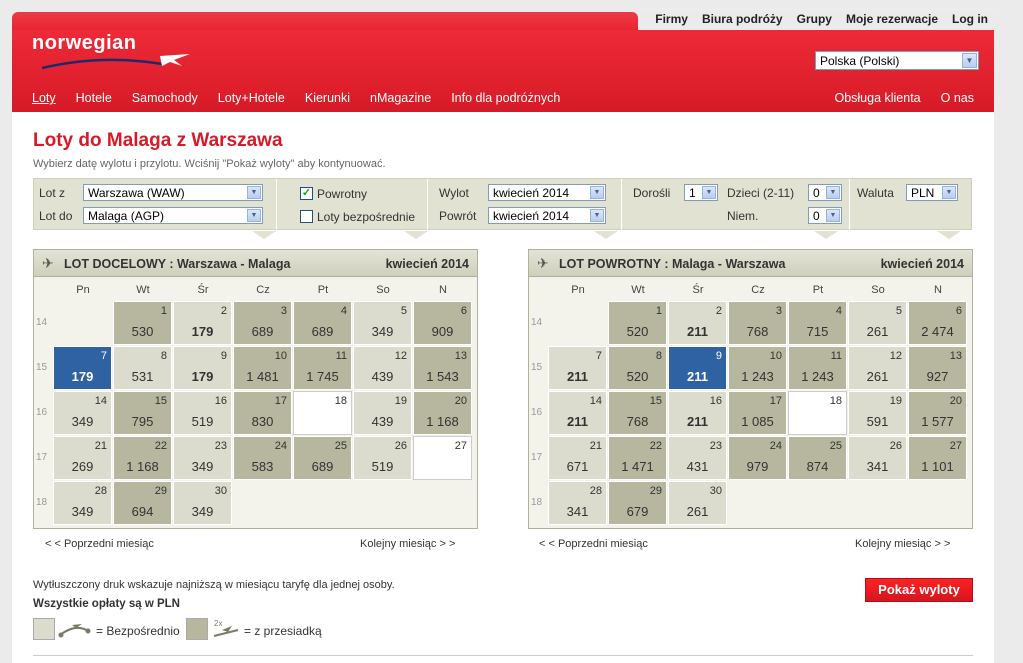 The width and height of the screenshot is (1023, 663). I want to click on calendar-day-cell: 23 431, so click(697, 458).